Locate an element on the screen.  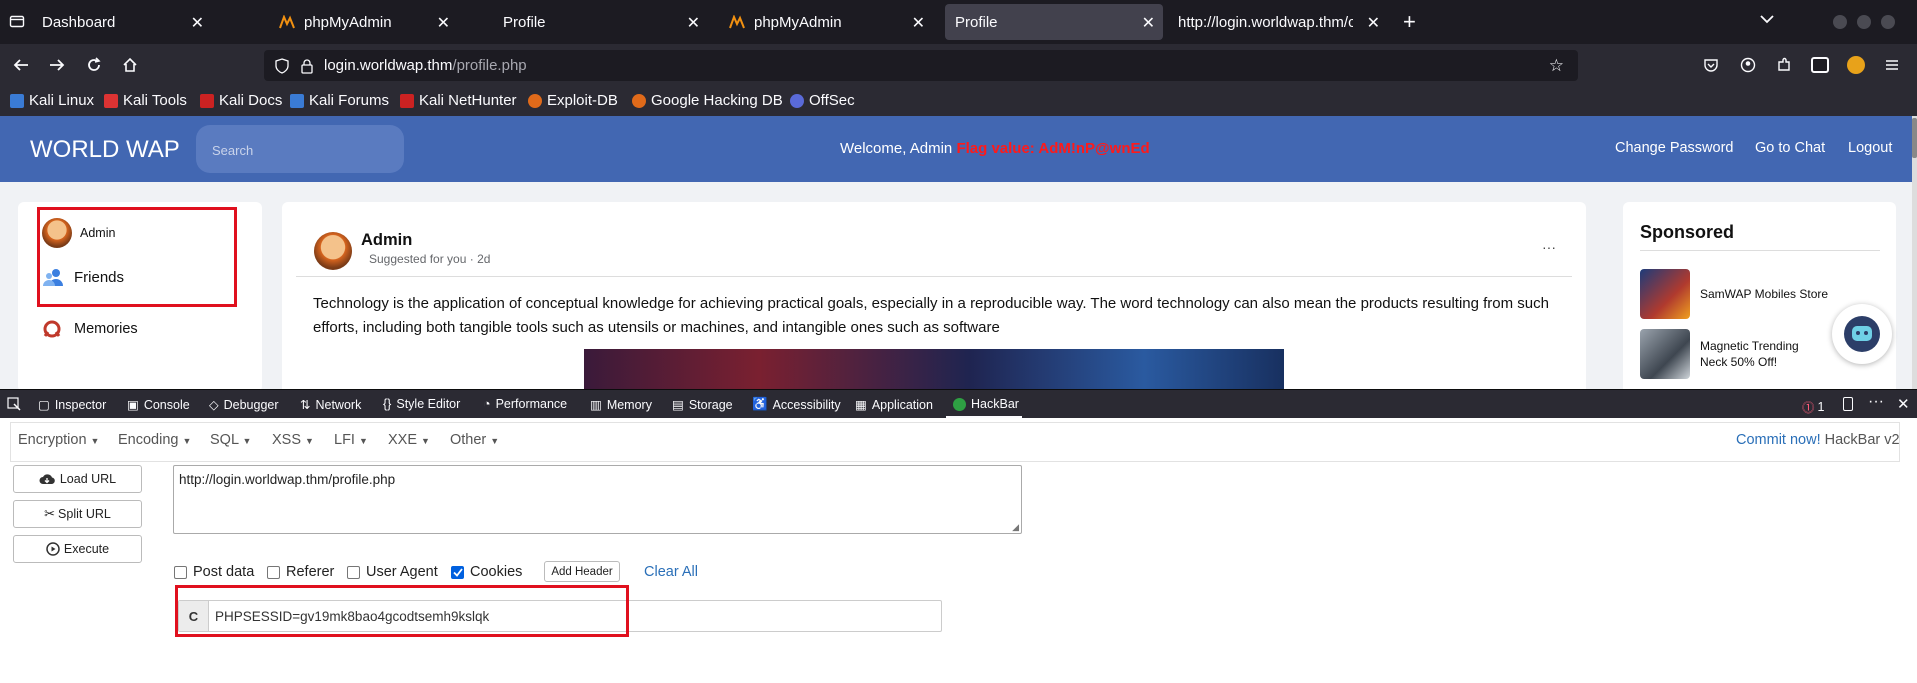
kali-forums-icon is located at coordinates (297, 100).